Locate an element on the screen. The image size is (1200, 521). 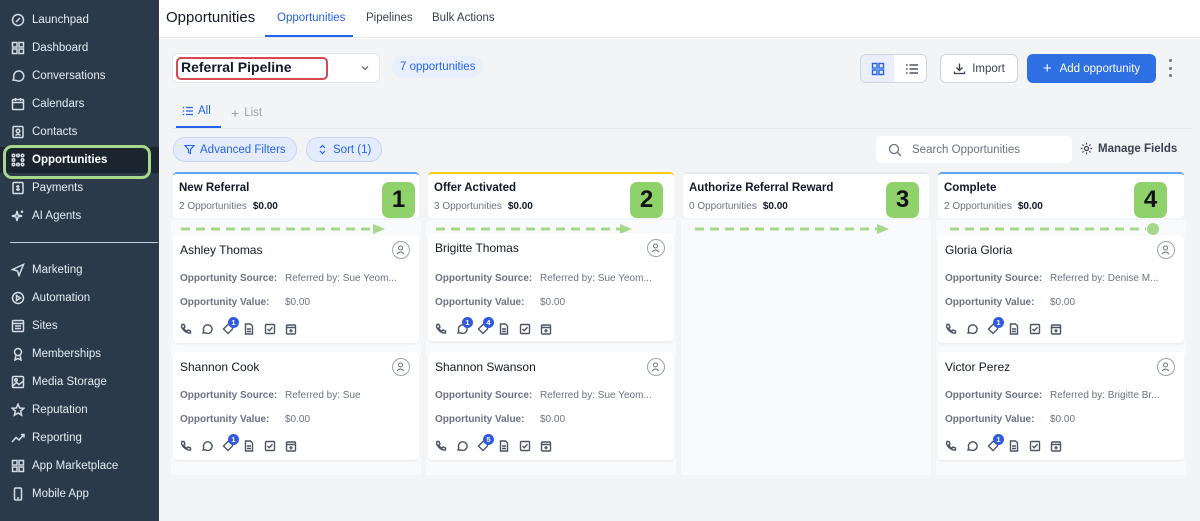
sidebar-item-ai-agents: AI Agents is located at coordinates (79, 216).